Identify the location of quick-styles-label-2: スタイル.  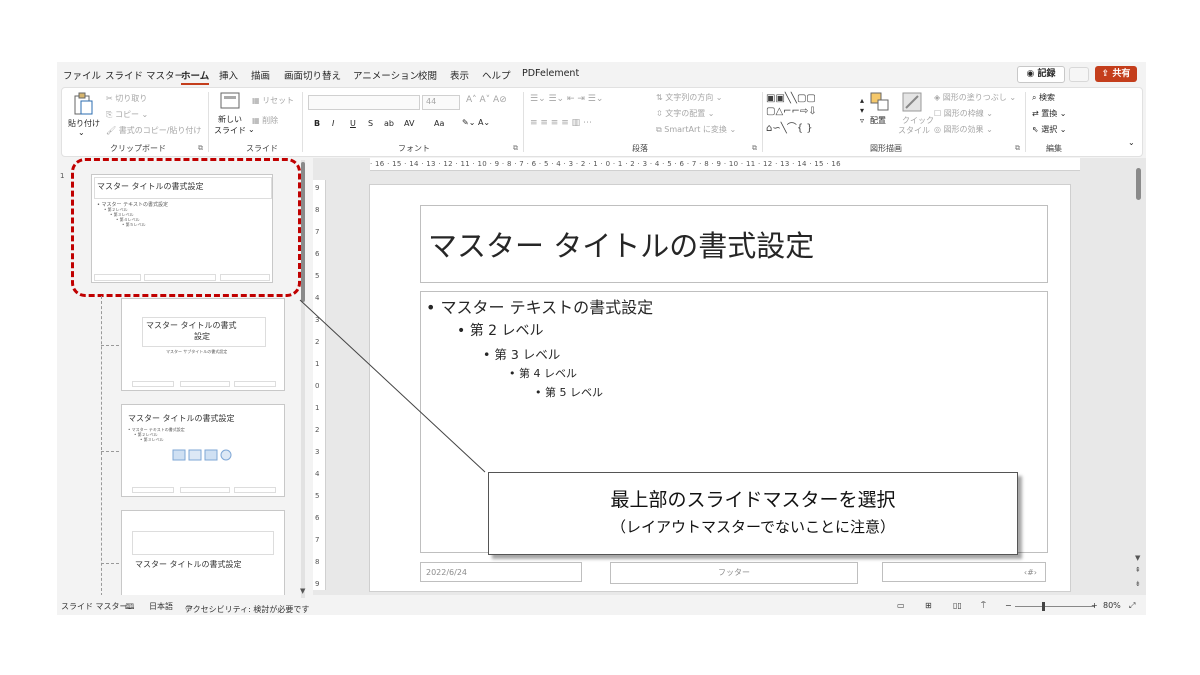
(914, 130).